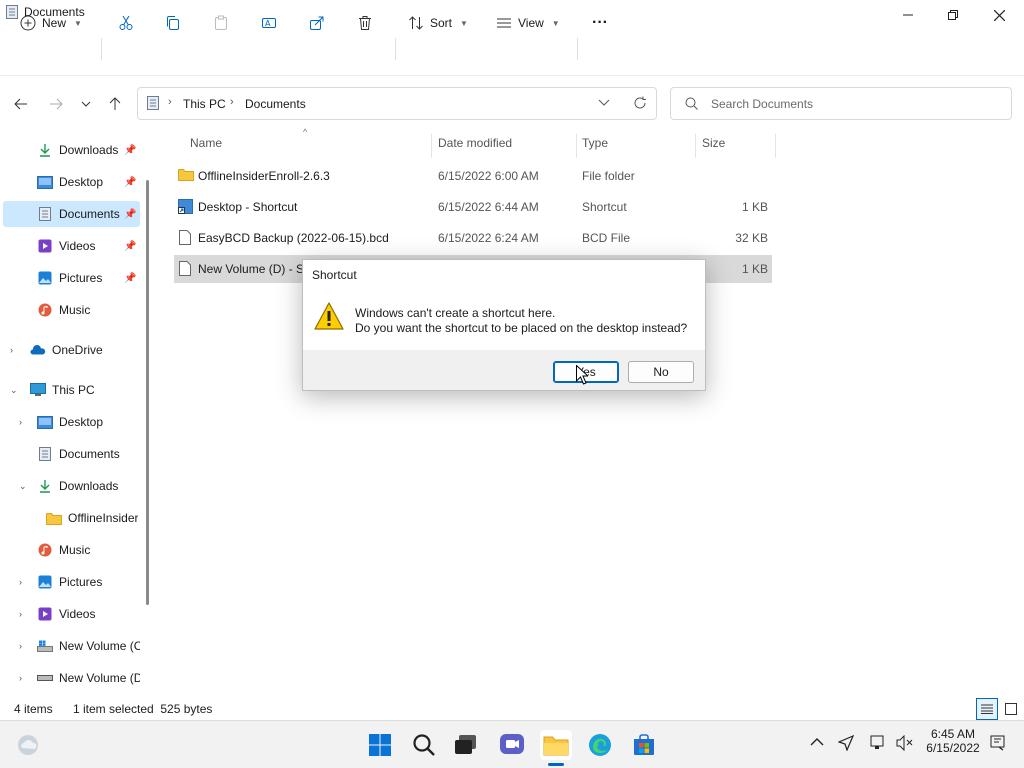  I want to click on copy-button, so click(173, 23).